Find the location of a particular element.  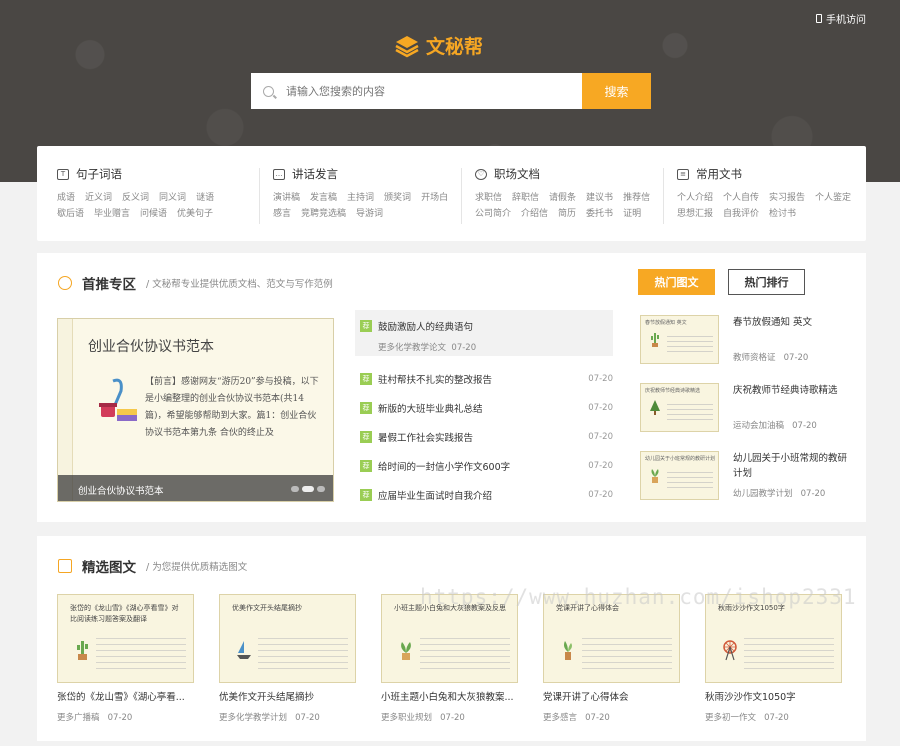

carousel-dots is located at coordinates (308, 489).